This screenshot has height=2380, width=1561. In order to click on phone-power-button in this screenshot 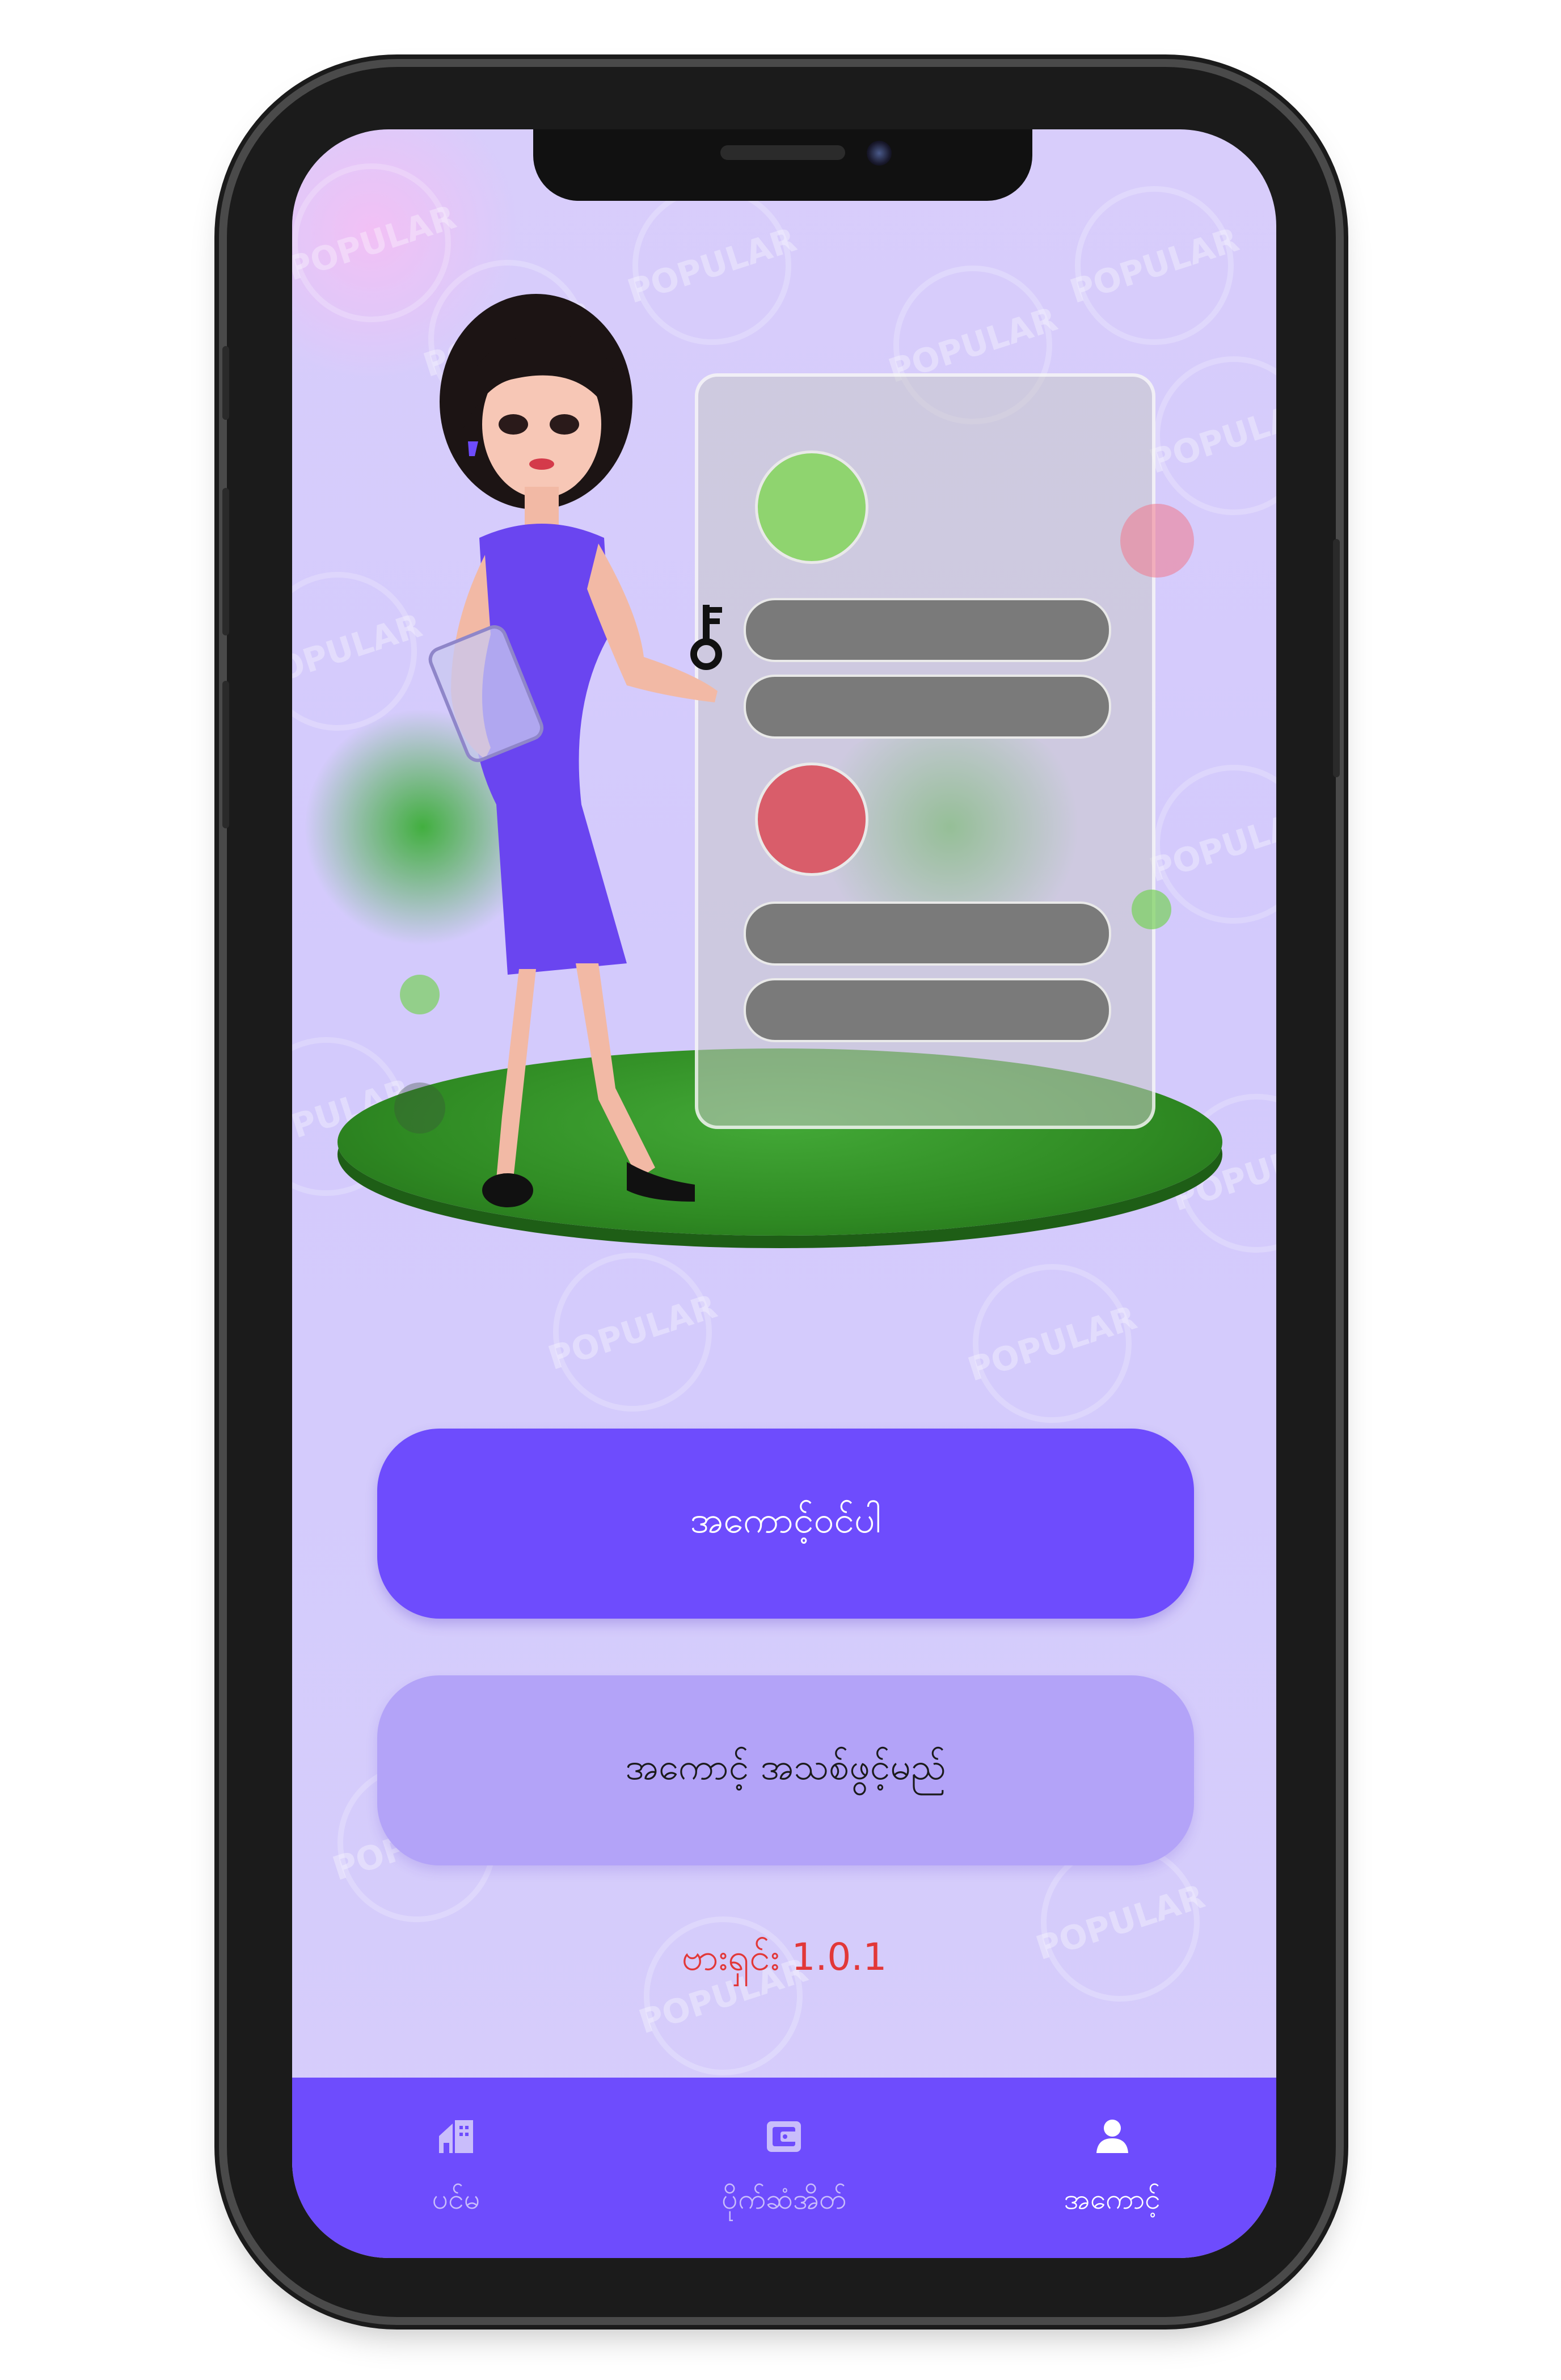, I will do `click(1337, 658)`.